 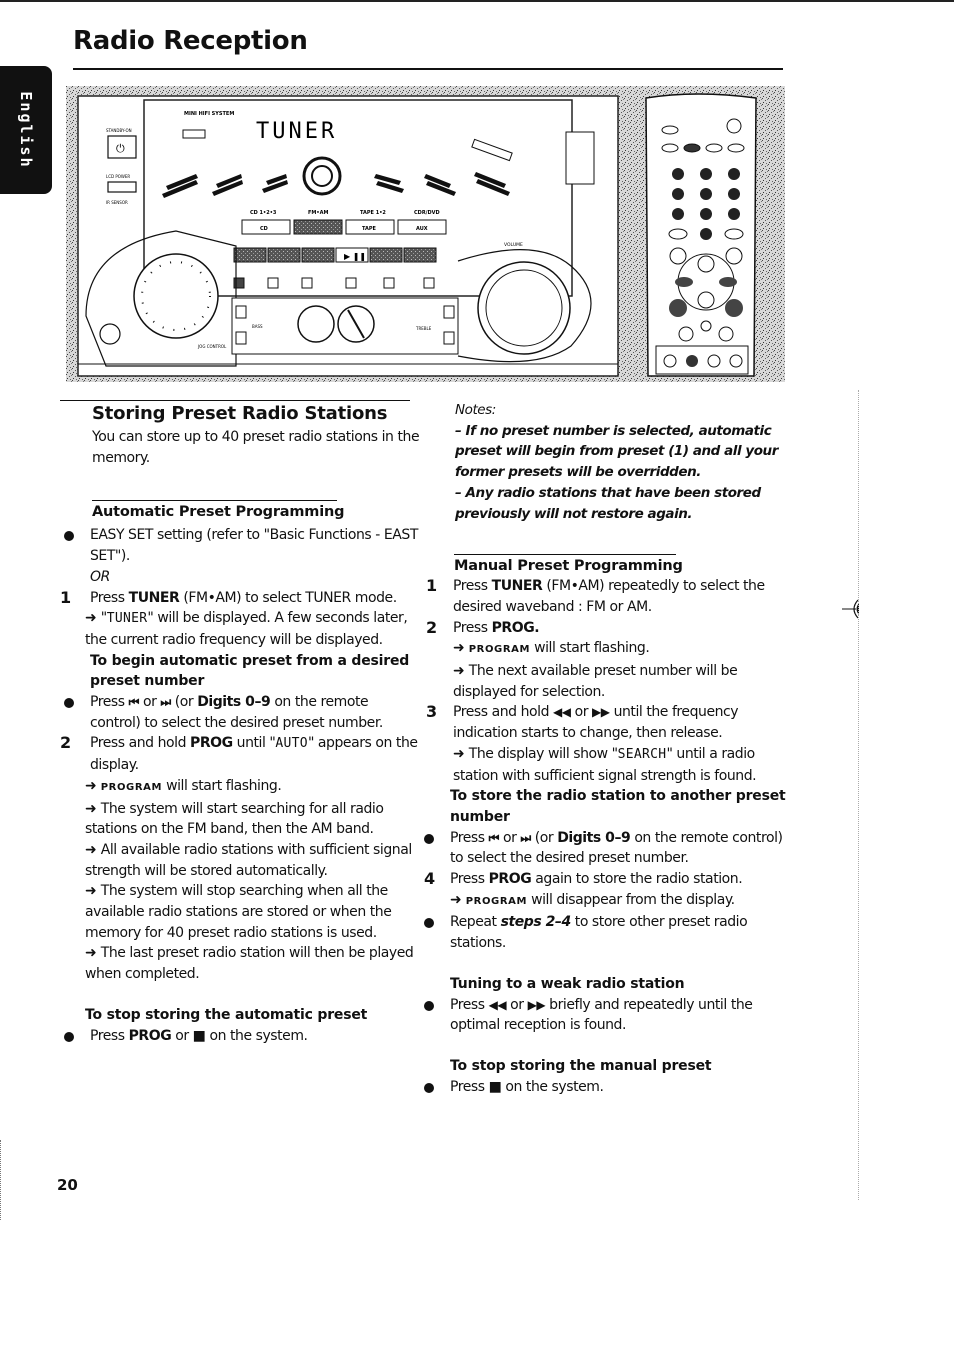 What do you see at coordinates (119, 130) in the screenshot?
I see `standby-label: STANDBY-ON` at bounding box center [119, 130].